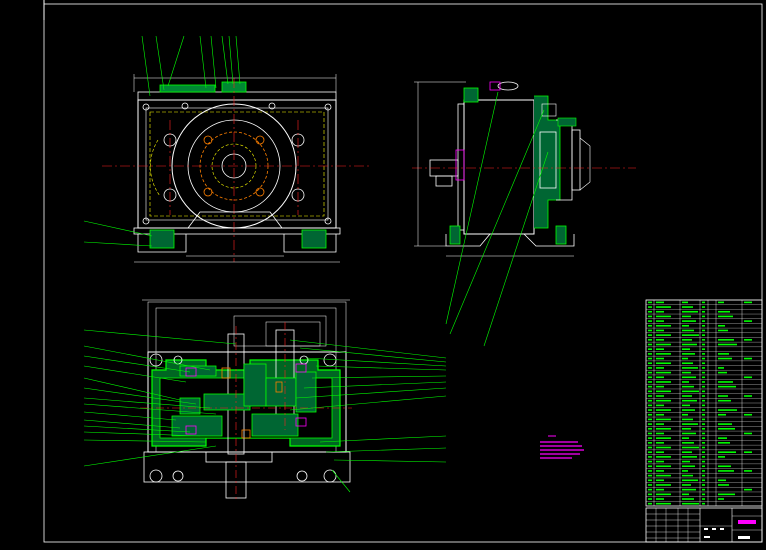 The height and width of the screenshot is (550, 766). Describe the element at coordinates (704, 403) in the screenshot. I see `parts-list-table` at that location.